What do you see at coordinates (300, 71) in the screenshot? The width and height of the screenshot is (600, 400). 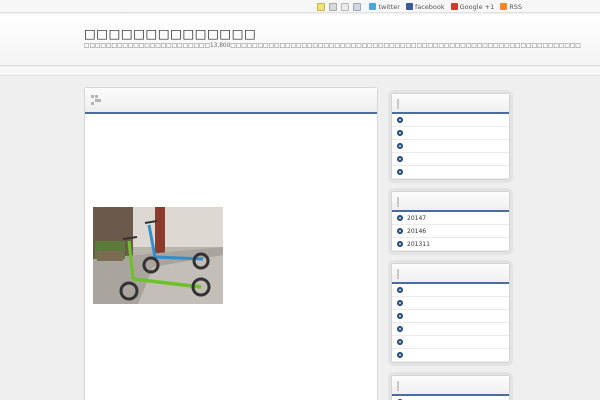 I see `nav-bar` at bounding box center [300, 71].